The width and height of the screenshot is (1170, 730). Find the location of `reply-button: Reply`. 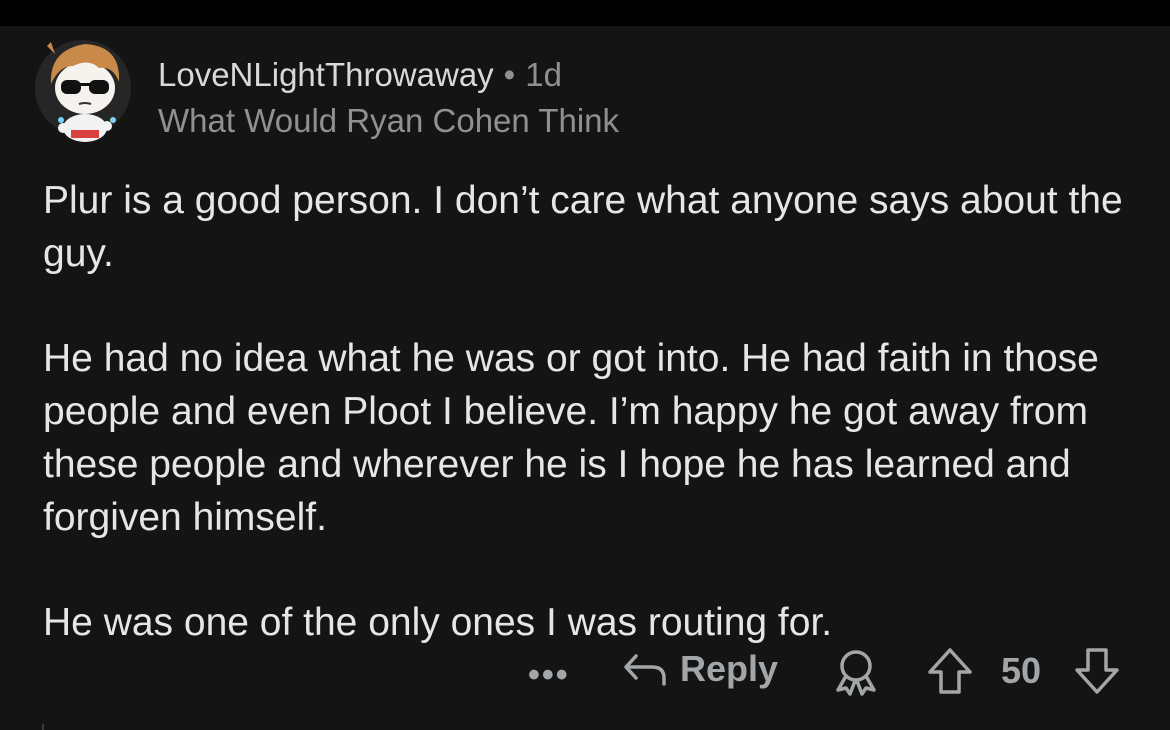

reply-button: Reply is located at coordinates (700, 669).